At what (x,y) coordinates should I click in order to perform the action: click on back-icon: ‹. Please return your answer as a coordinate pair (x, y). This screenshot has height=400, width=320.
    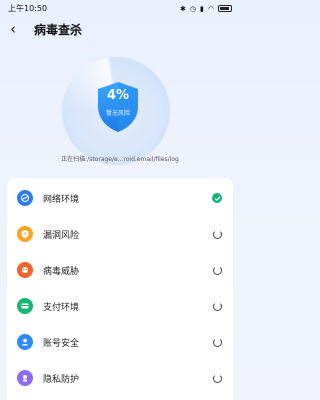
    Looking at the image, I should click on (19, 29).